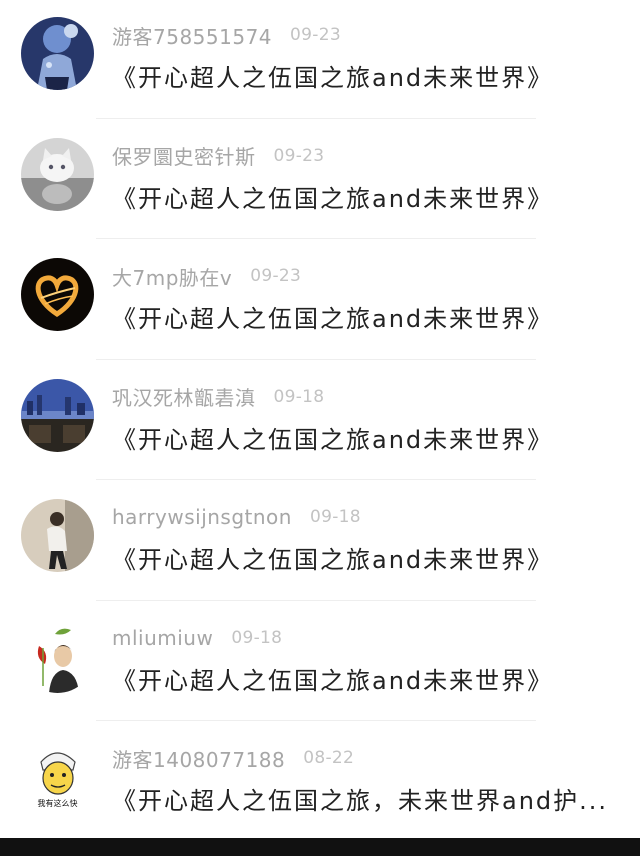 The width and height of the screenshot is (640, 856). I want to click on username: mliumiuw, so click(162, 638).